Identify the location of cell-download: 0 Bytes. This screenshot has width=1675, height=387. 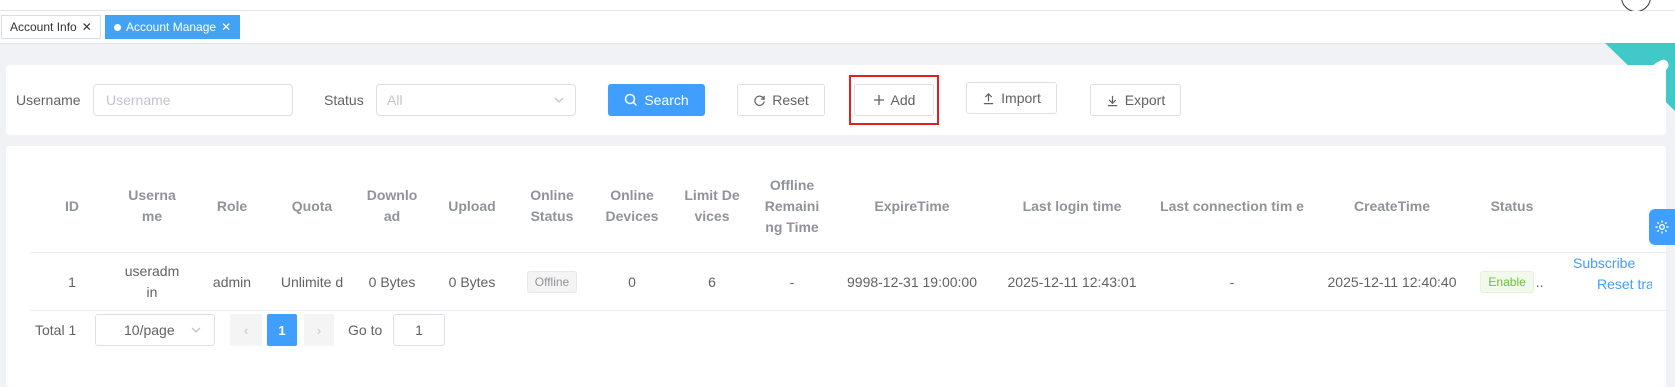
(392, 281).